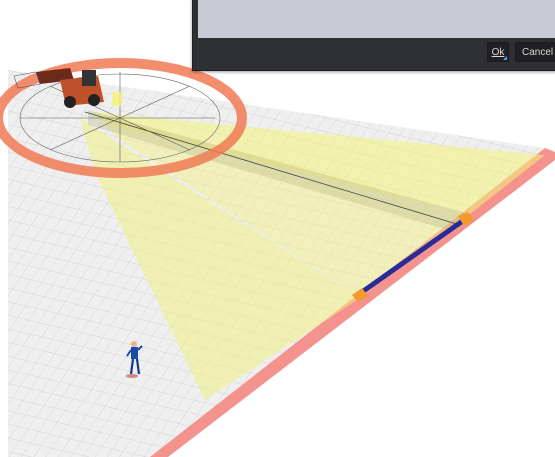 The width and height of the screenshot is (555, 457). I want to click on ring-angle-label: 0 °, so click(42, 175).